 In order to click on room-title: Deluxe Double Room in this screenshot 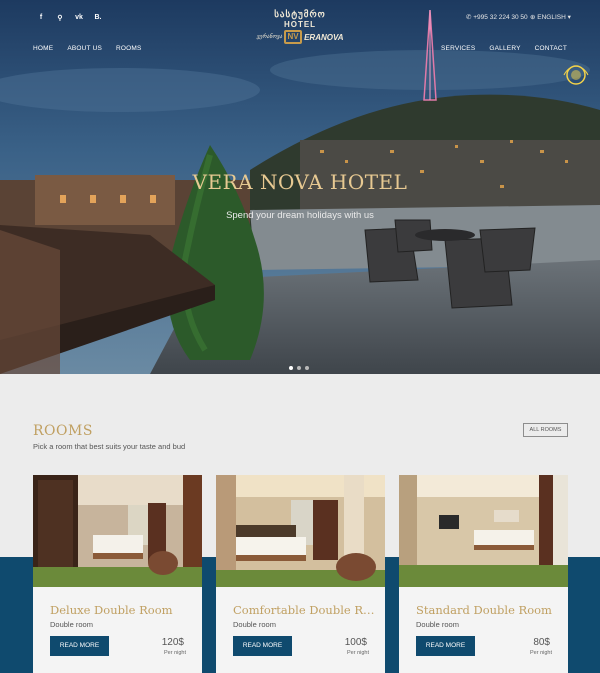, I will do `click(122, 610)`.